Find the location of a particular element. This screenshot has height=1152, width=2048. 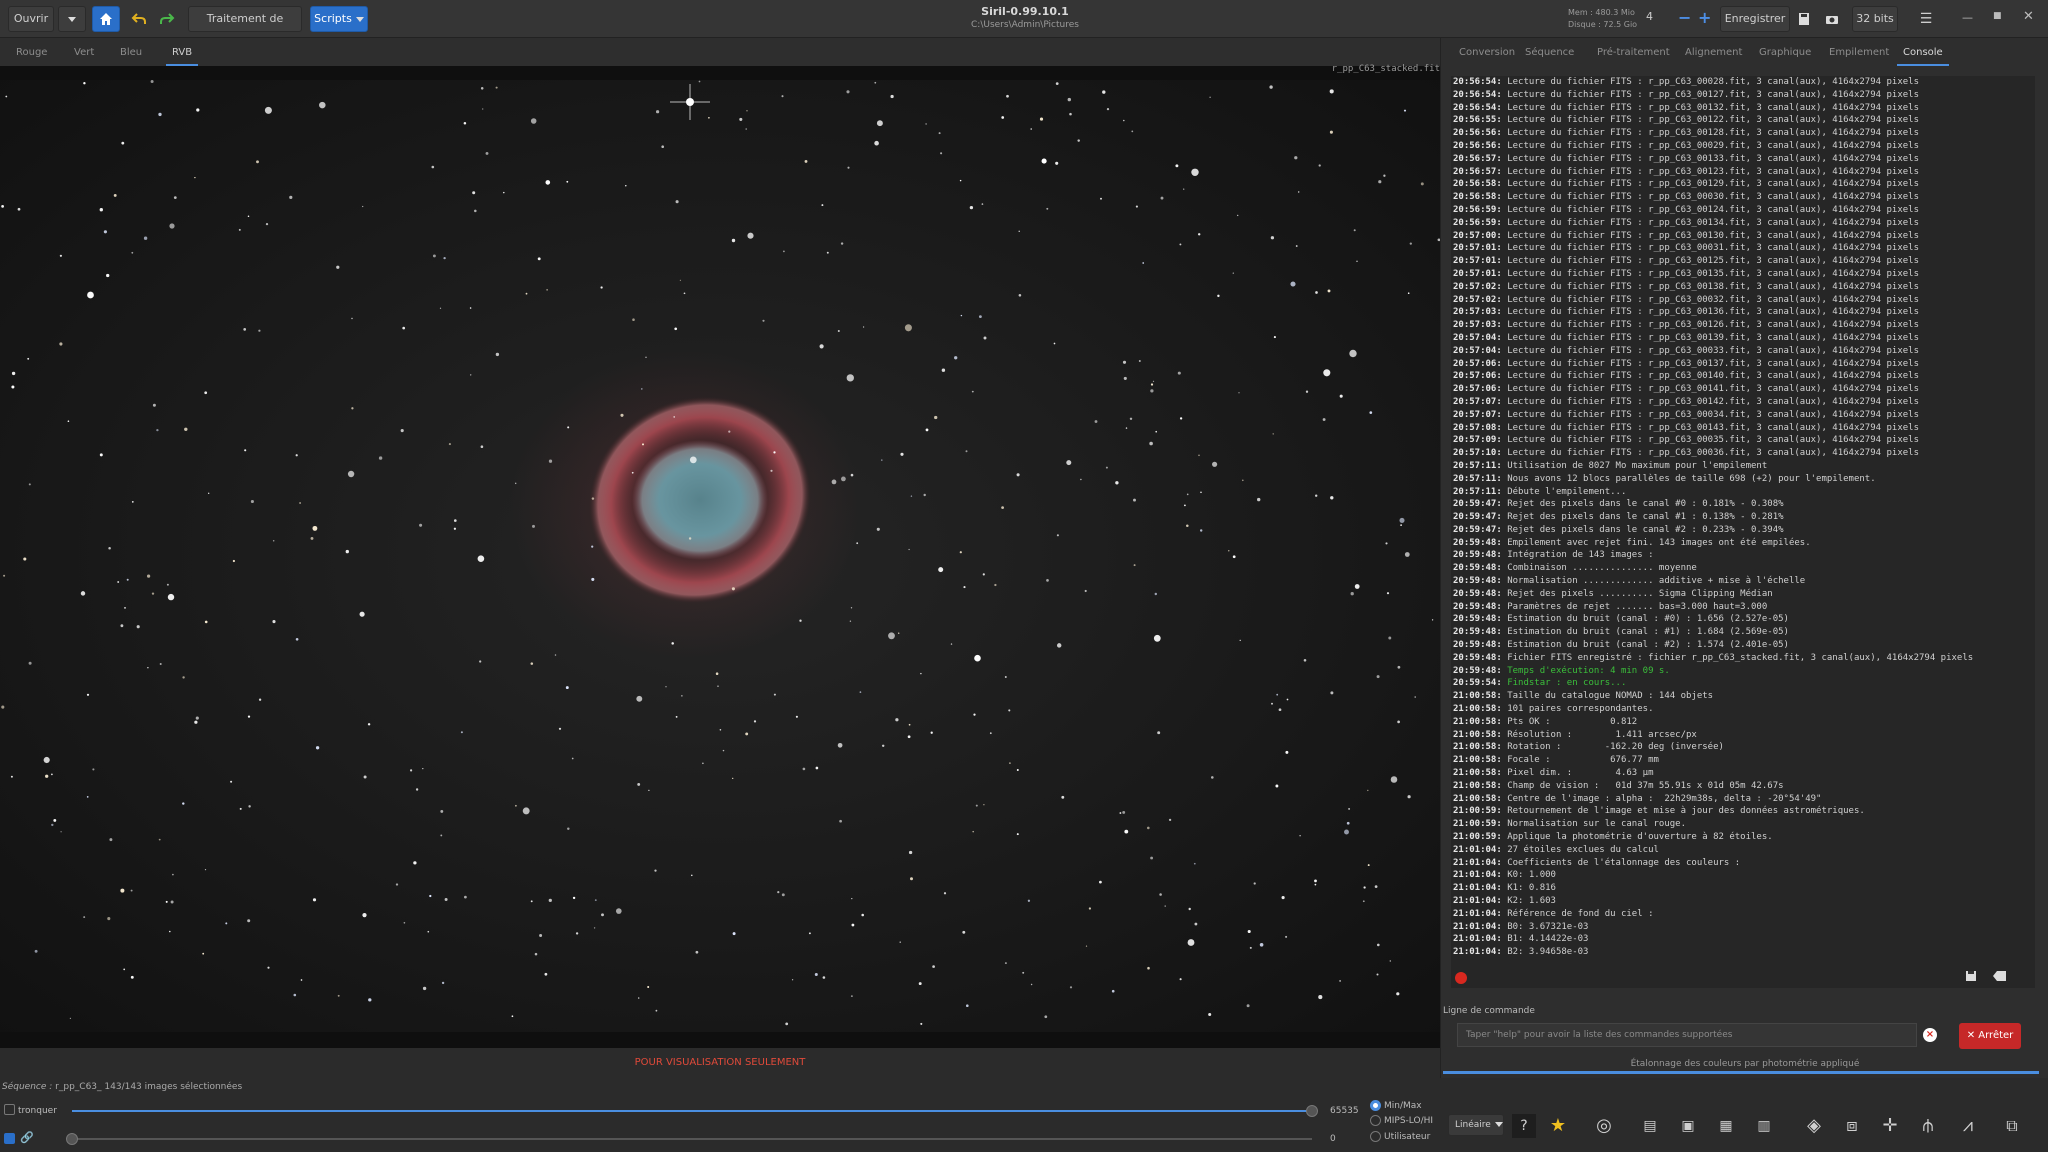

grid-icon: ⧈ is located at coordinates (1852, 1126).